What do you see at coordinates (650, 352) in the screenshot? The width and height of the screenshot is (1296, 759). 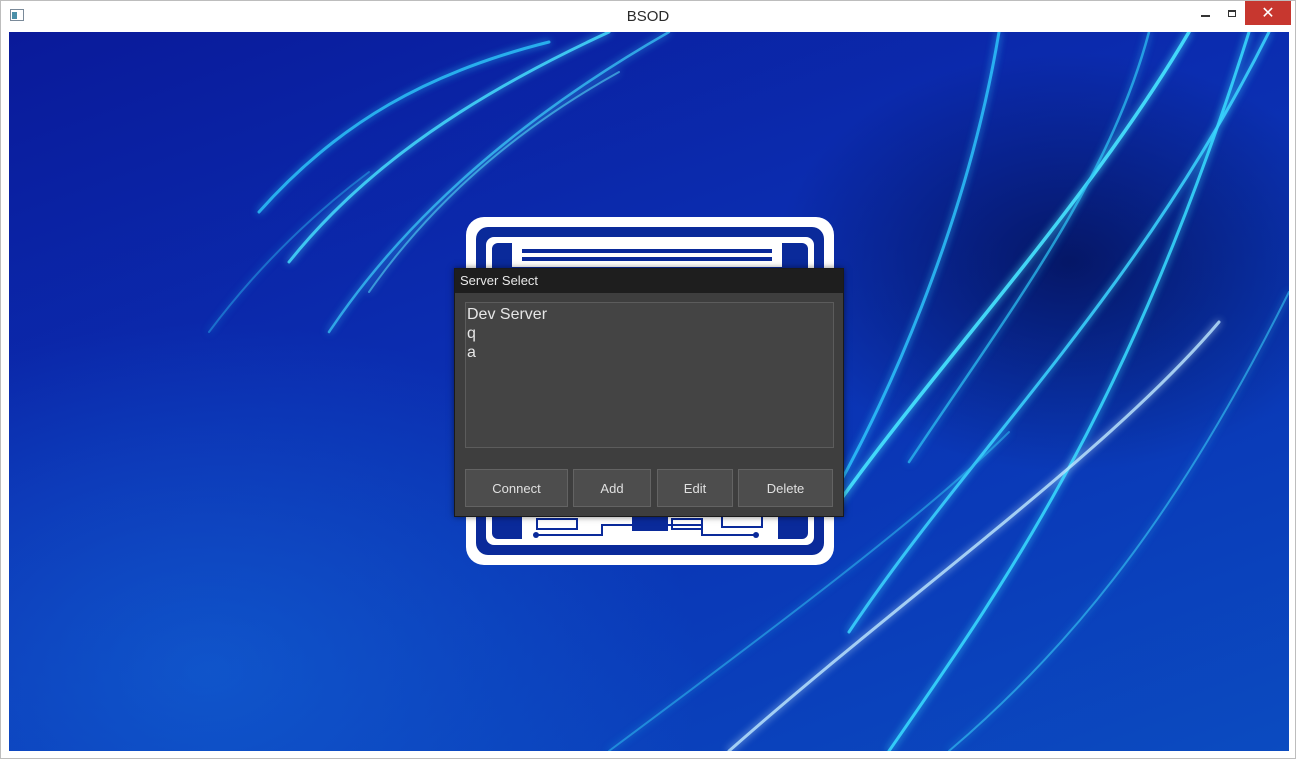 I see `server-item-a: a` at bounding box center [650, 352].